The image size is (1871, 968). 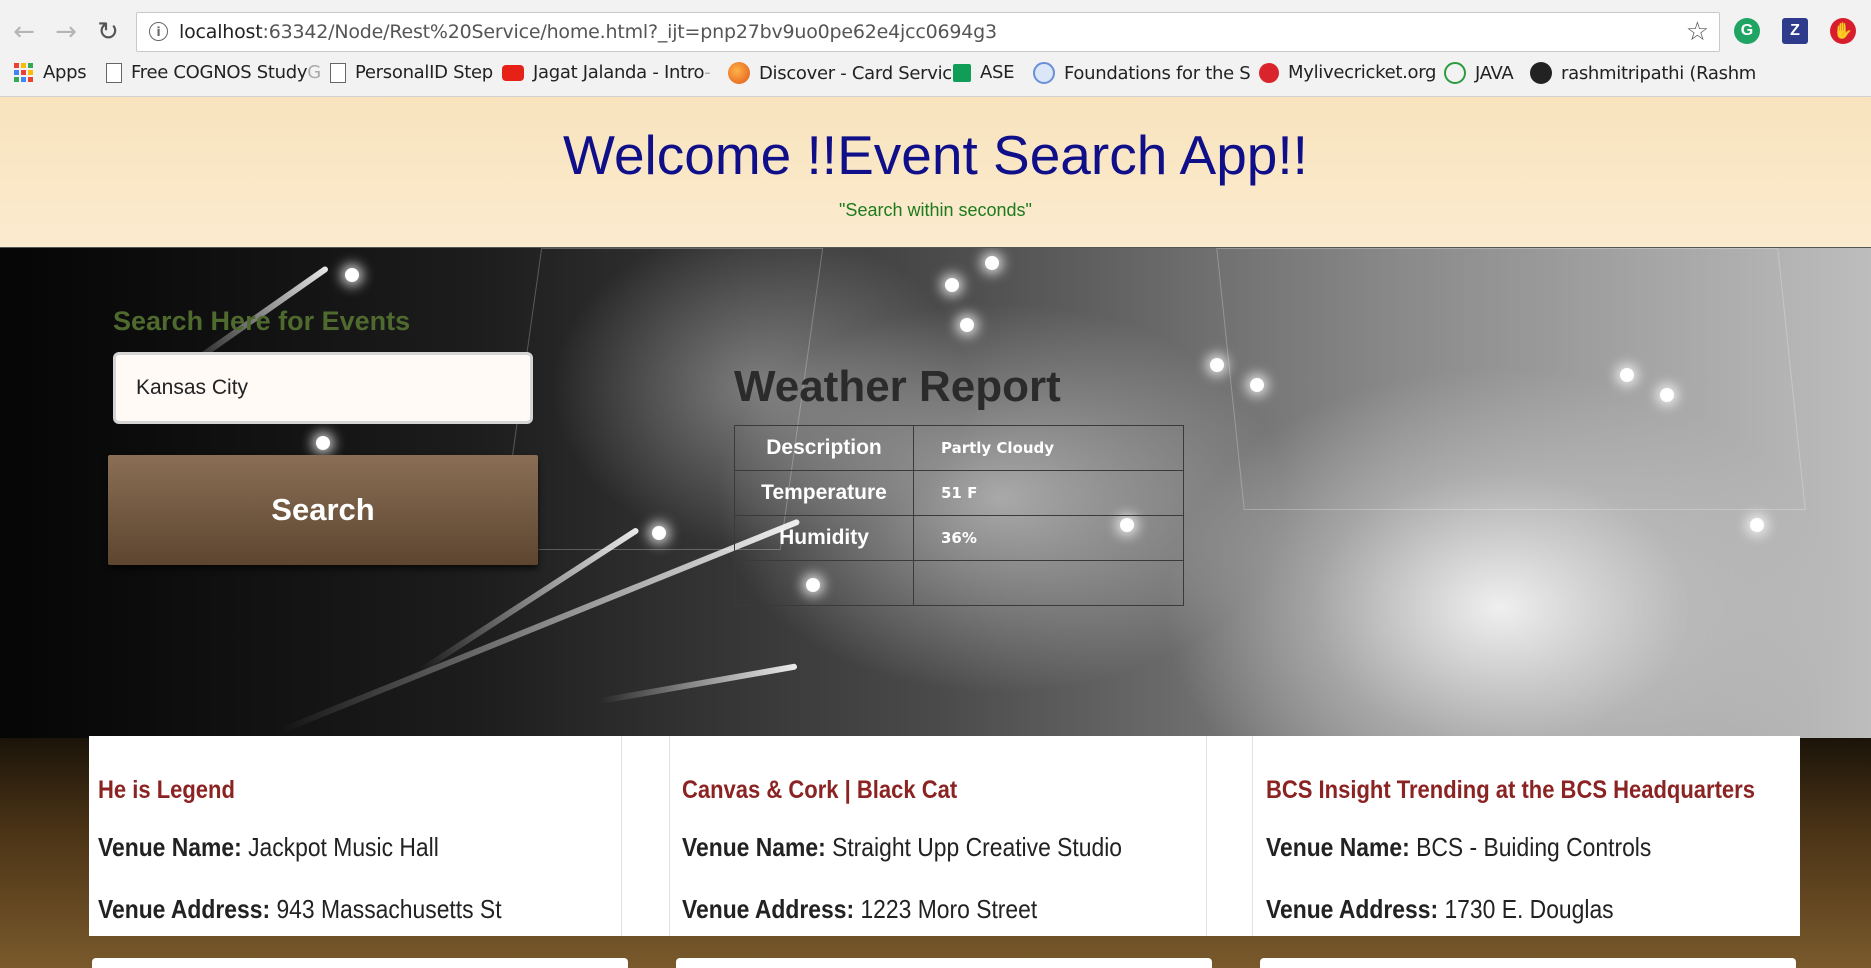 I want to click on venue-name: BCS - Buiding Controls, so click(x=1534, y=847).